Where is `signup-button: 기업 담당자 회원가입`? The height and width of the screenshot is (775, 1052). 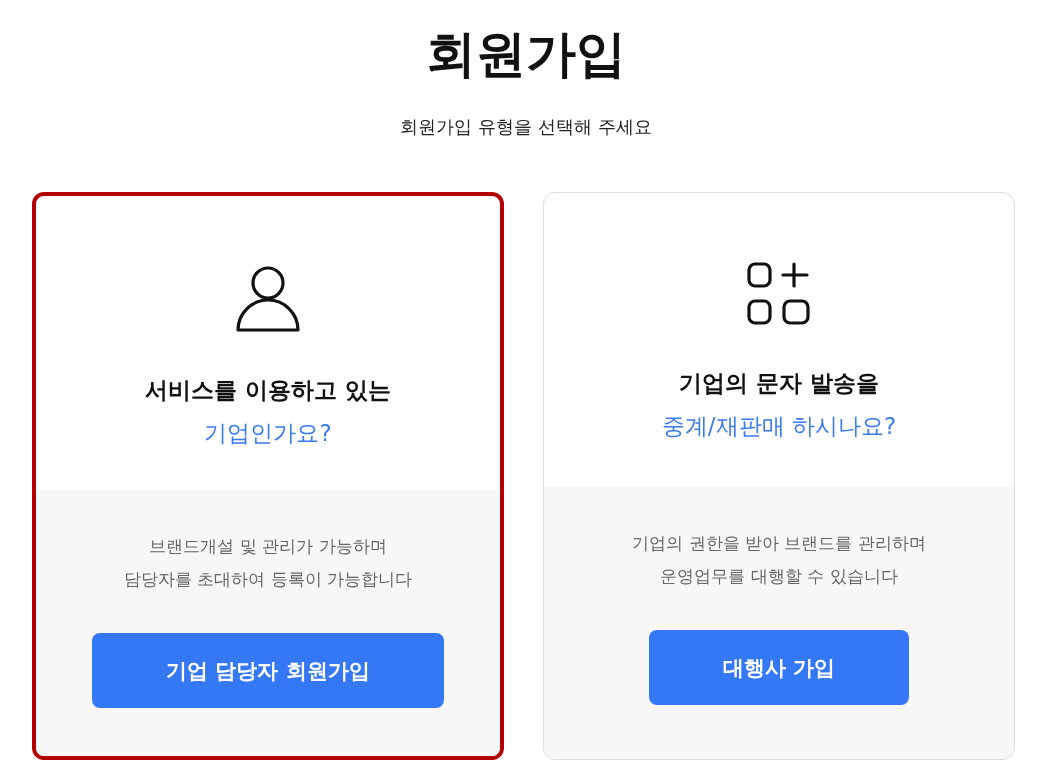
signup-button: 기업 담당자 회원가입 is located at coordinates (268, 670).